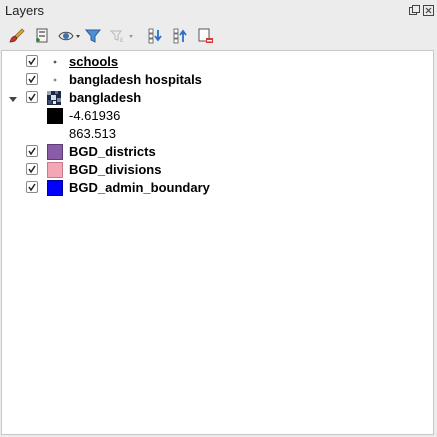 The image size is (437, 437). I want to click on raster-layer-icon, so click(54, 98).